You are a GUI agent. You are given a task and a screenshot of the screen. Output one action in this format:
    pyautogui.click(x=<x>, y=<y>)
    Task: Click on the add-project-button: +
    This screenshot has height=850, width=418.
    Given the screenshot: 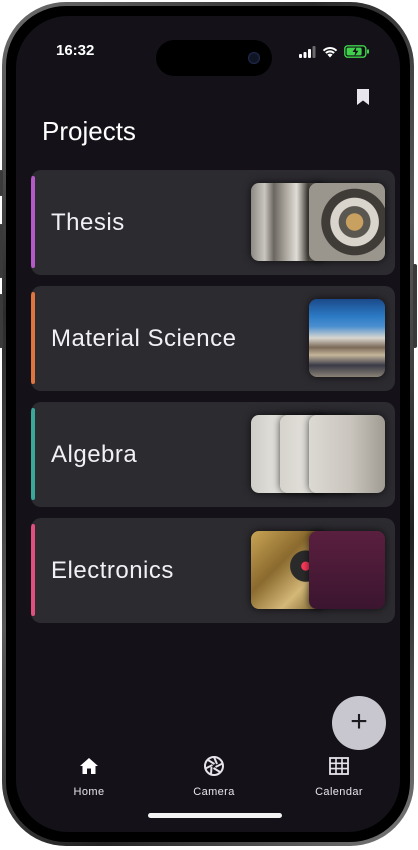 What is the action you would take?
    pyautogui.click(x=359, y=723)
    